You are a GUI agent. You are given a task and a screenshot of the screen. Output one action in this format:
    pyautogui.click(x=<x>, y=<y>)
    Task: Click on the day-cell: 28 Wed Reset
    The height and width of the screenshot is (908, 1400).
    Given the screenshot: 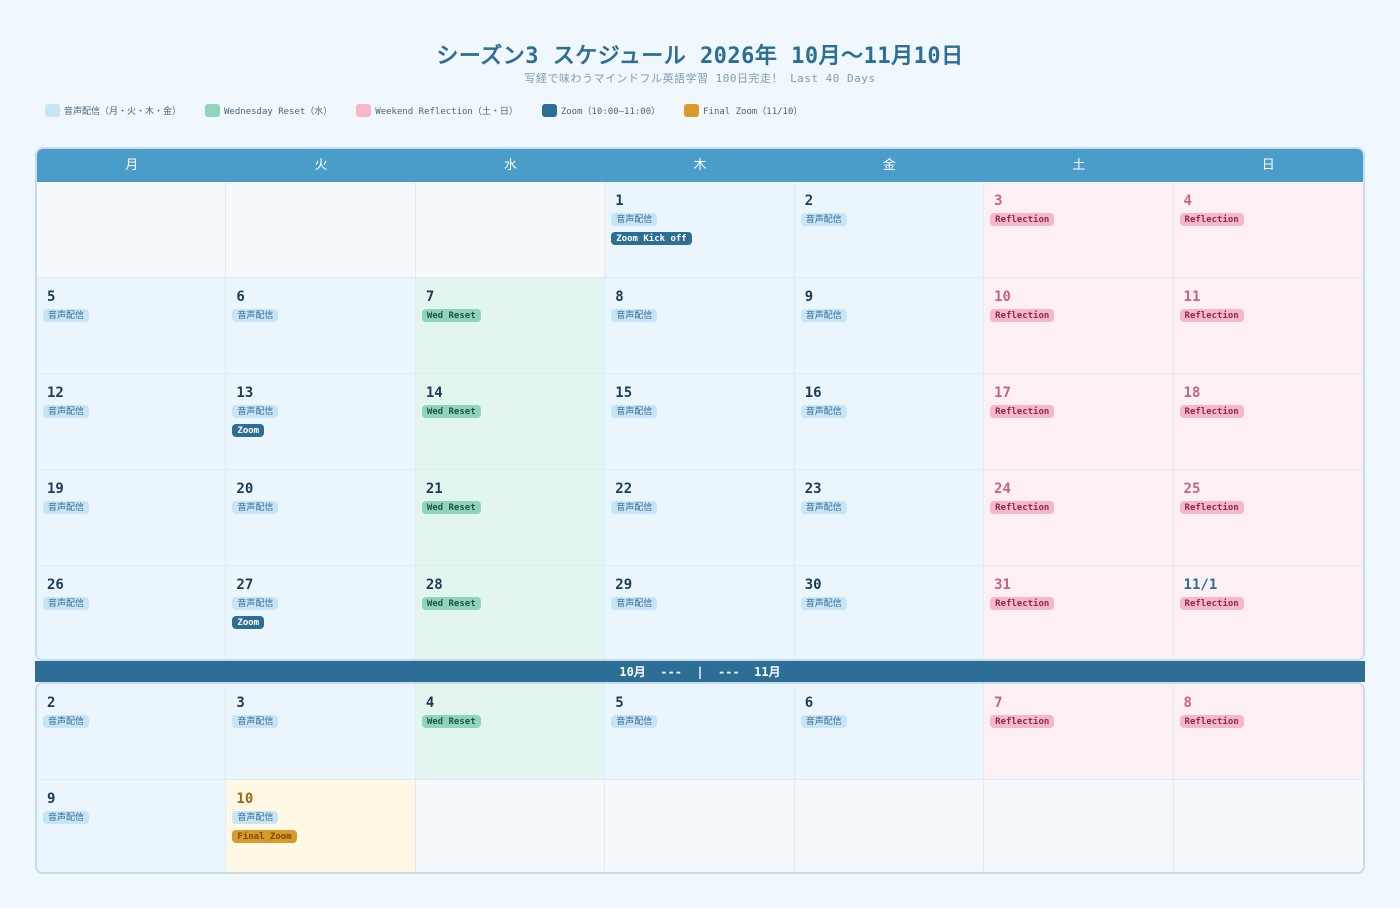 What is the action you would take?
    pyautogui.click(x=510, y=612)
    